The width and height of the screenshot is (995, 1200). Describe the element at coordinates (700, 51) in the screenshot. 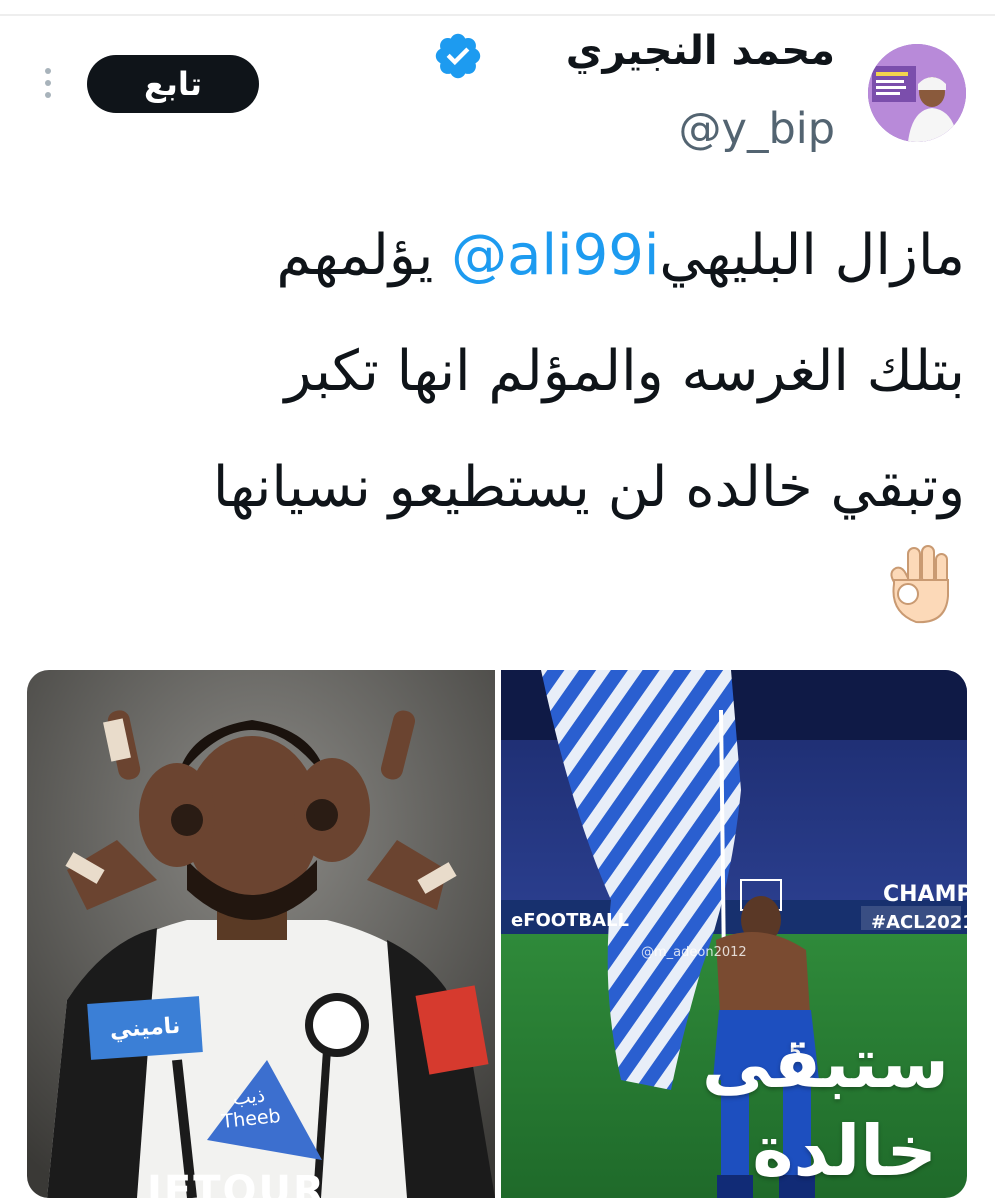

I see `display-name: محمد النجيري` at that location.